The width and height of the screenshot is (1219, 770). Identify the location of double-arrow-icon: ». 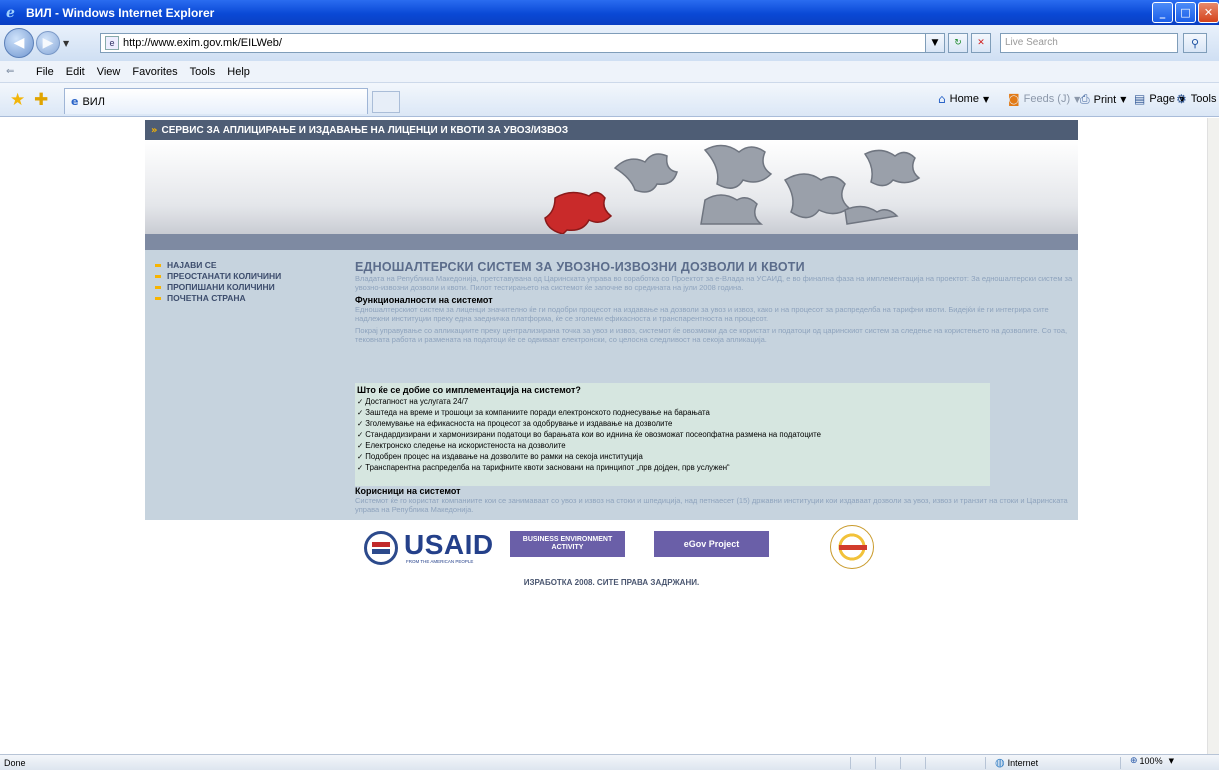
(154, 130).